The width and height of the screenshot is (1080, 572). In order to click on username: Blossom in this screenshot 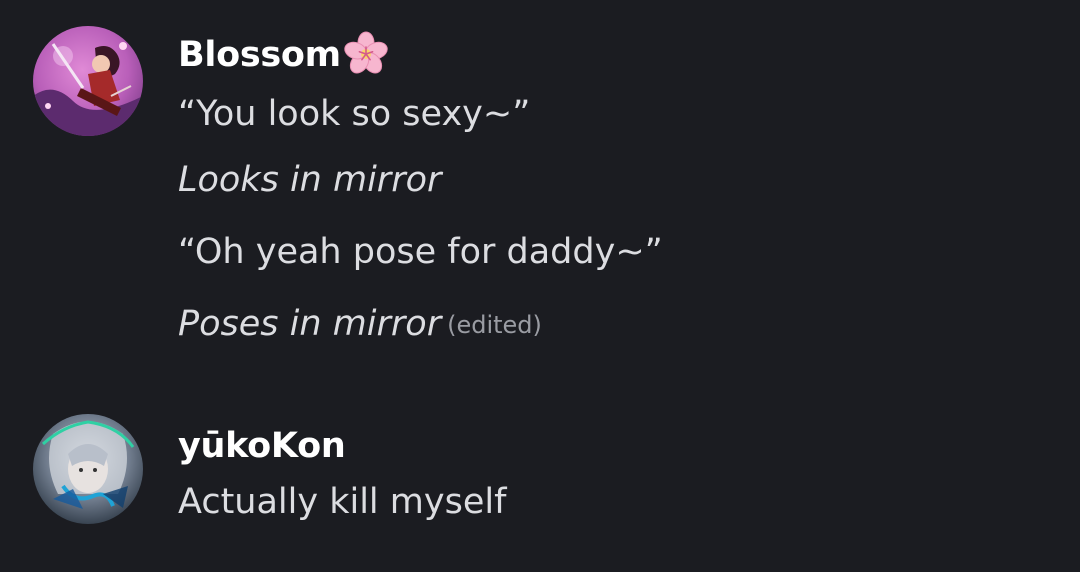, I will do `click(259, 55)`.